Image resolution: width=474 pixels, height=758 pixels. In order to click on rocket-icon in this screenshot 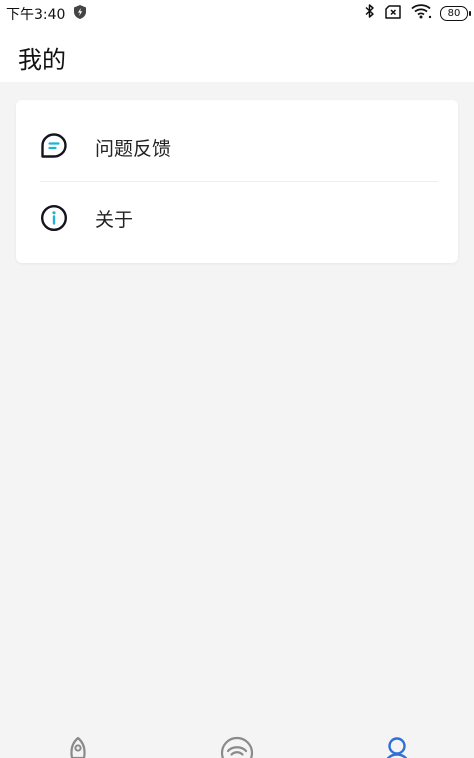, I will do `click(78, 747)`.